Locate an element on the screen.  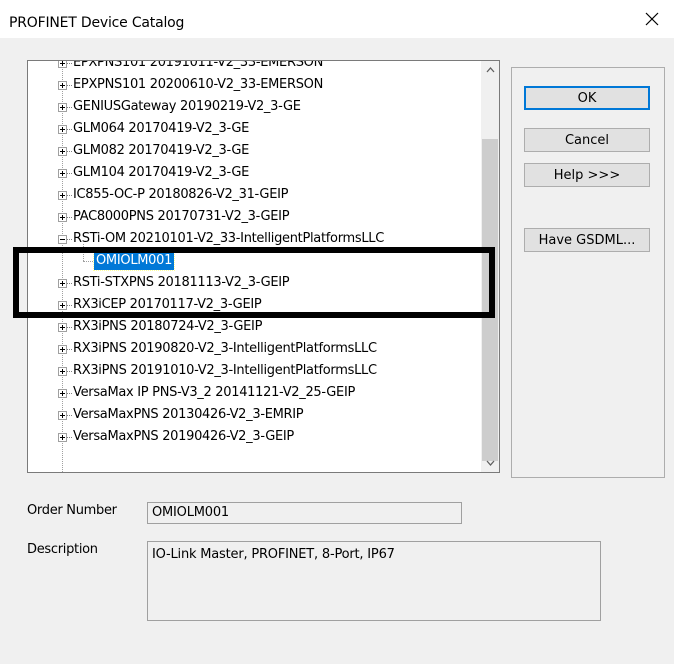
order-number-label: Order Number is located at coordinates (72, 510).